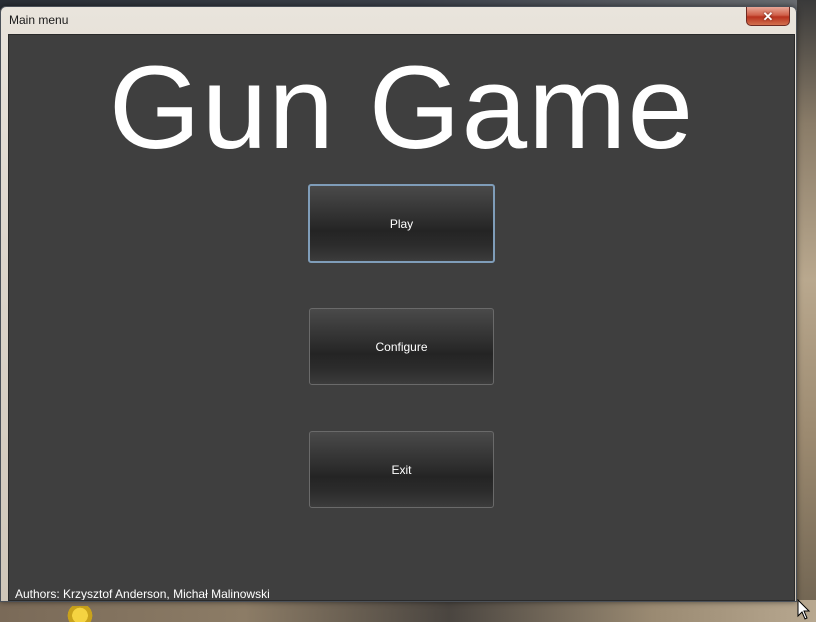 The width and height of the screenshot is (816, 622). Describe the element at coordinates (80, 614) in the screenshot. I see `desktop-icon` at that location.